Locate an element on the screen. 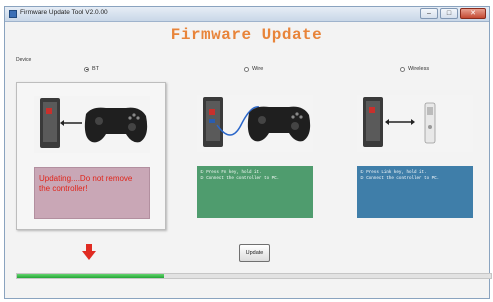  minimize-button: – is located at coordinates (429, 13).